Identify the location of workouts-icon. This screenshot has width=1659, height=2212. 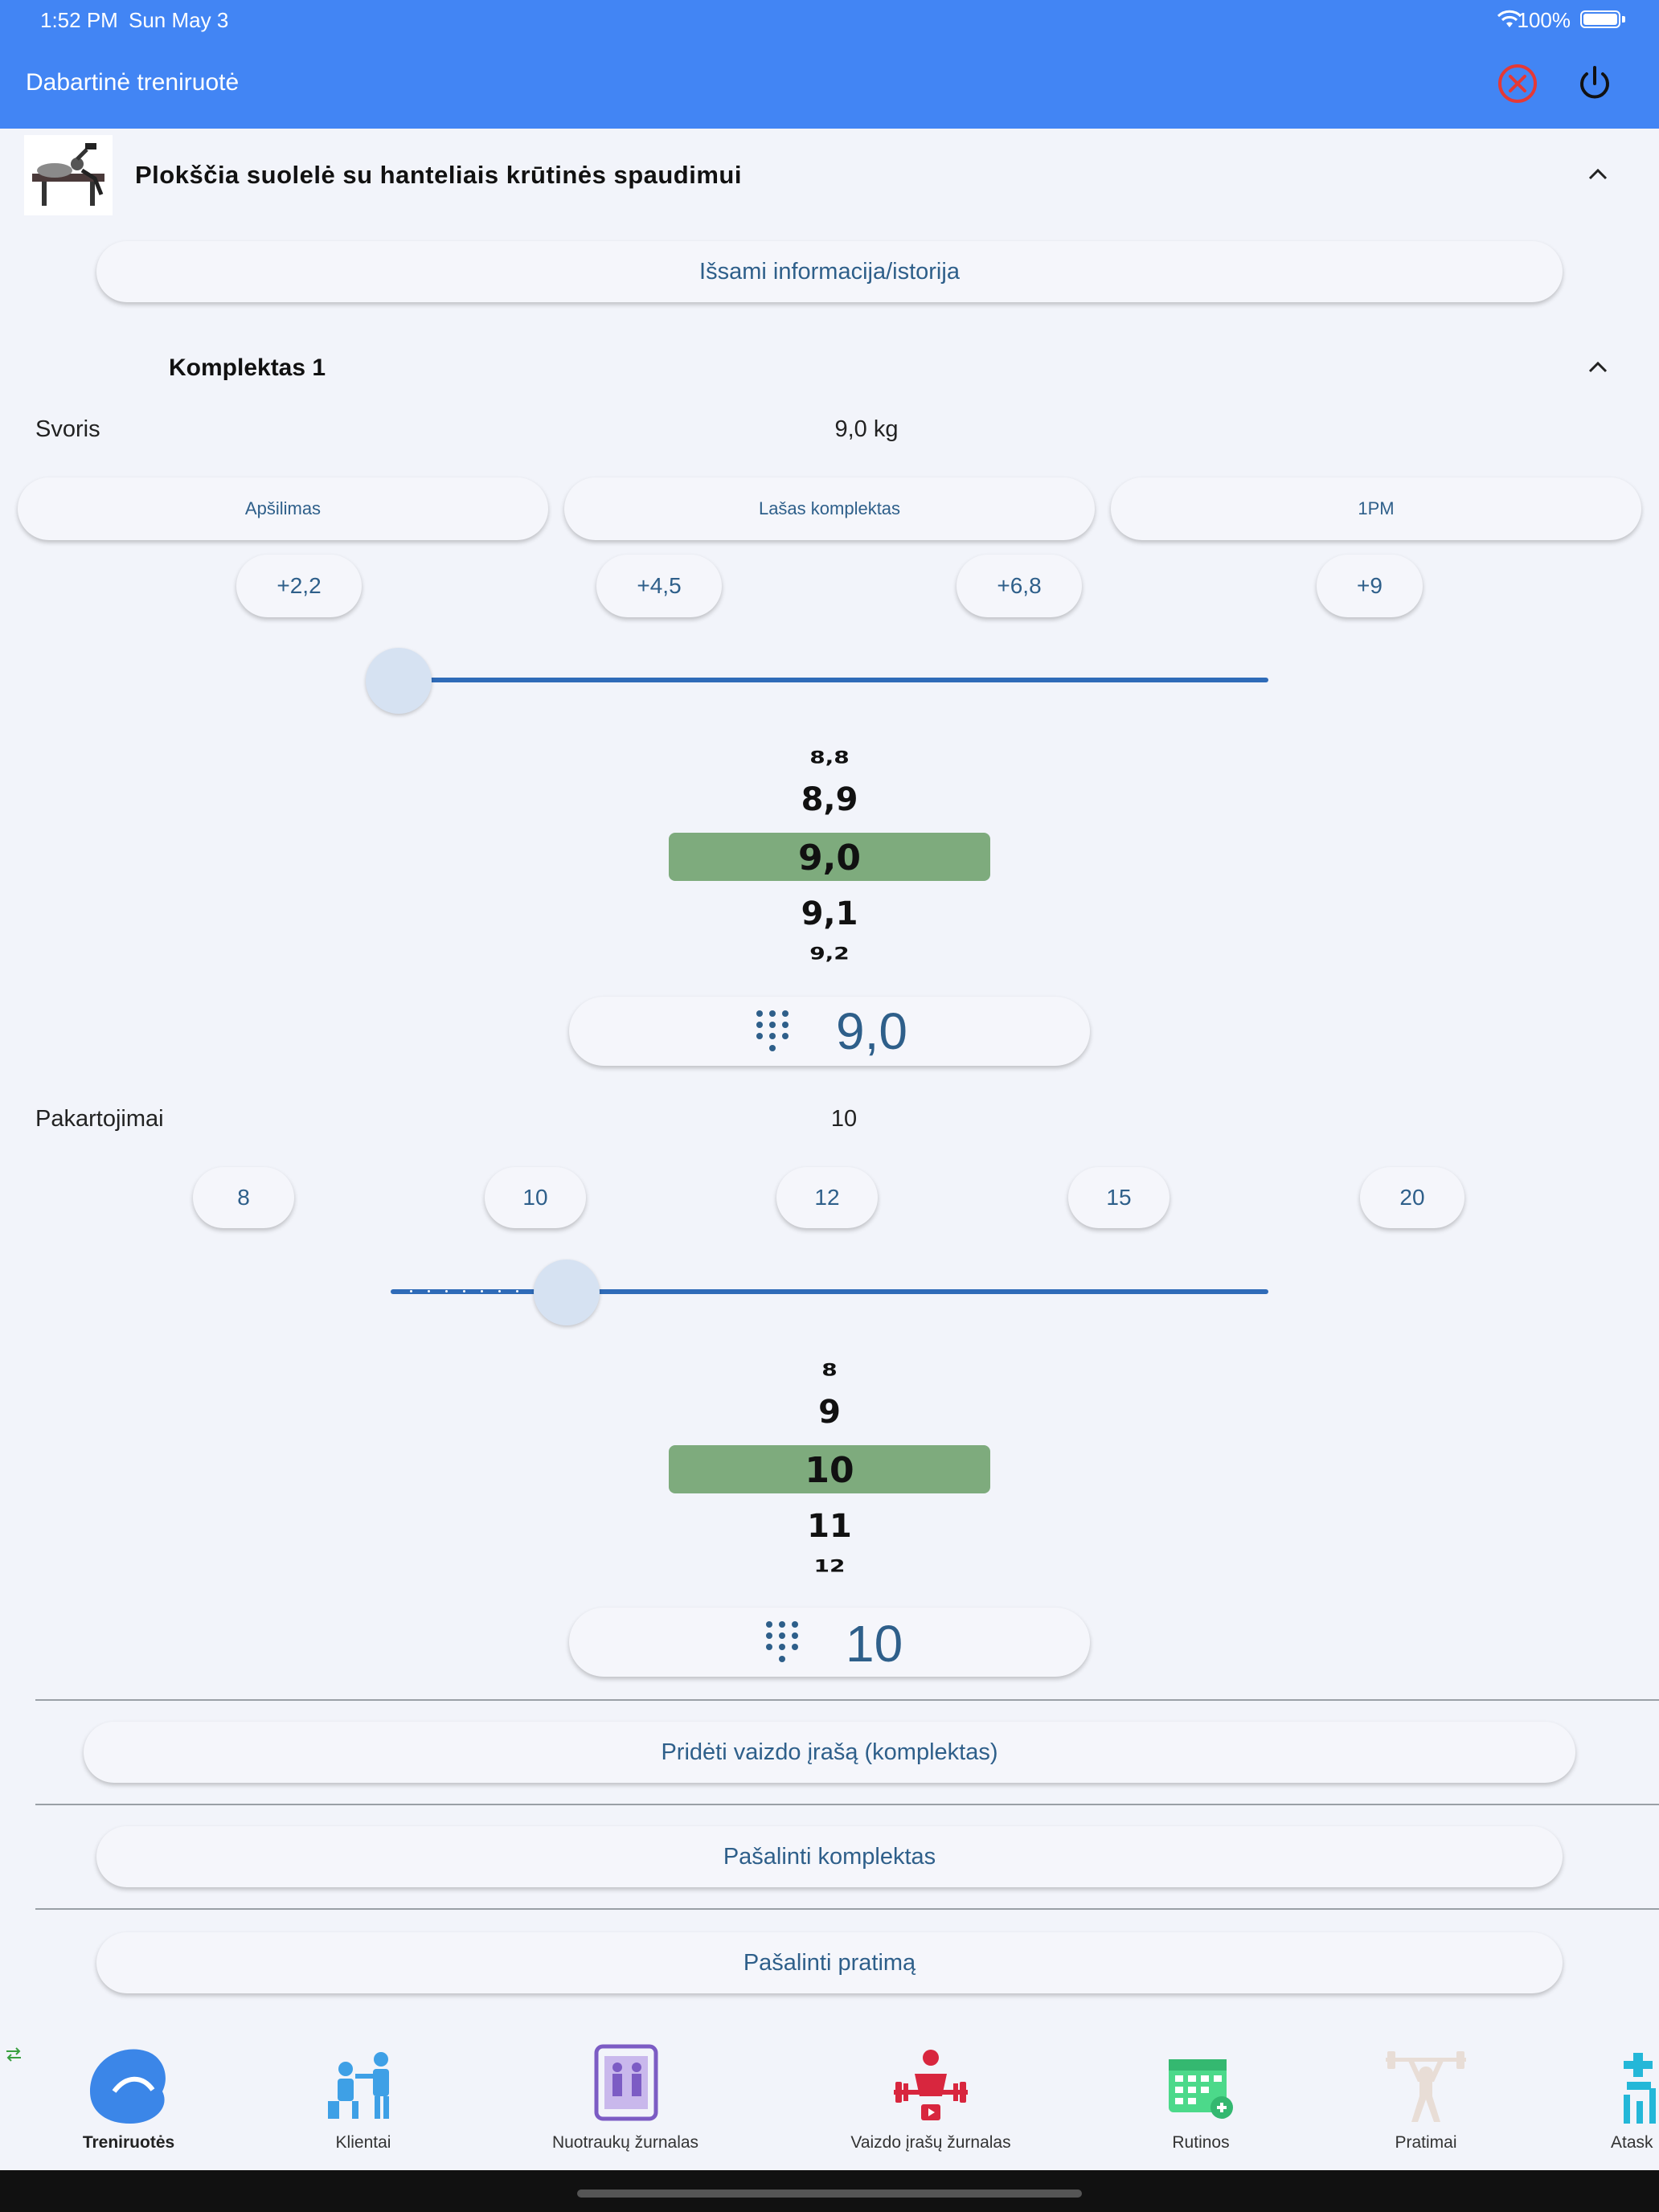
(128, 2086).